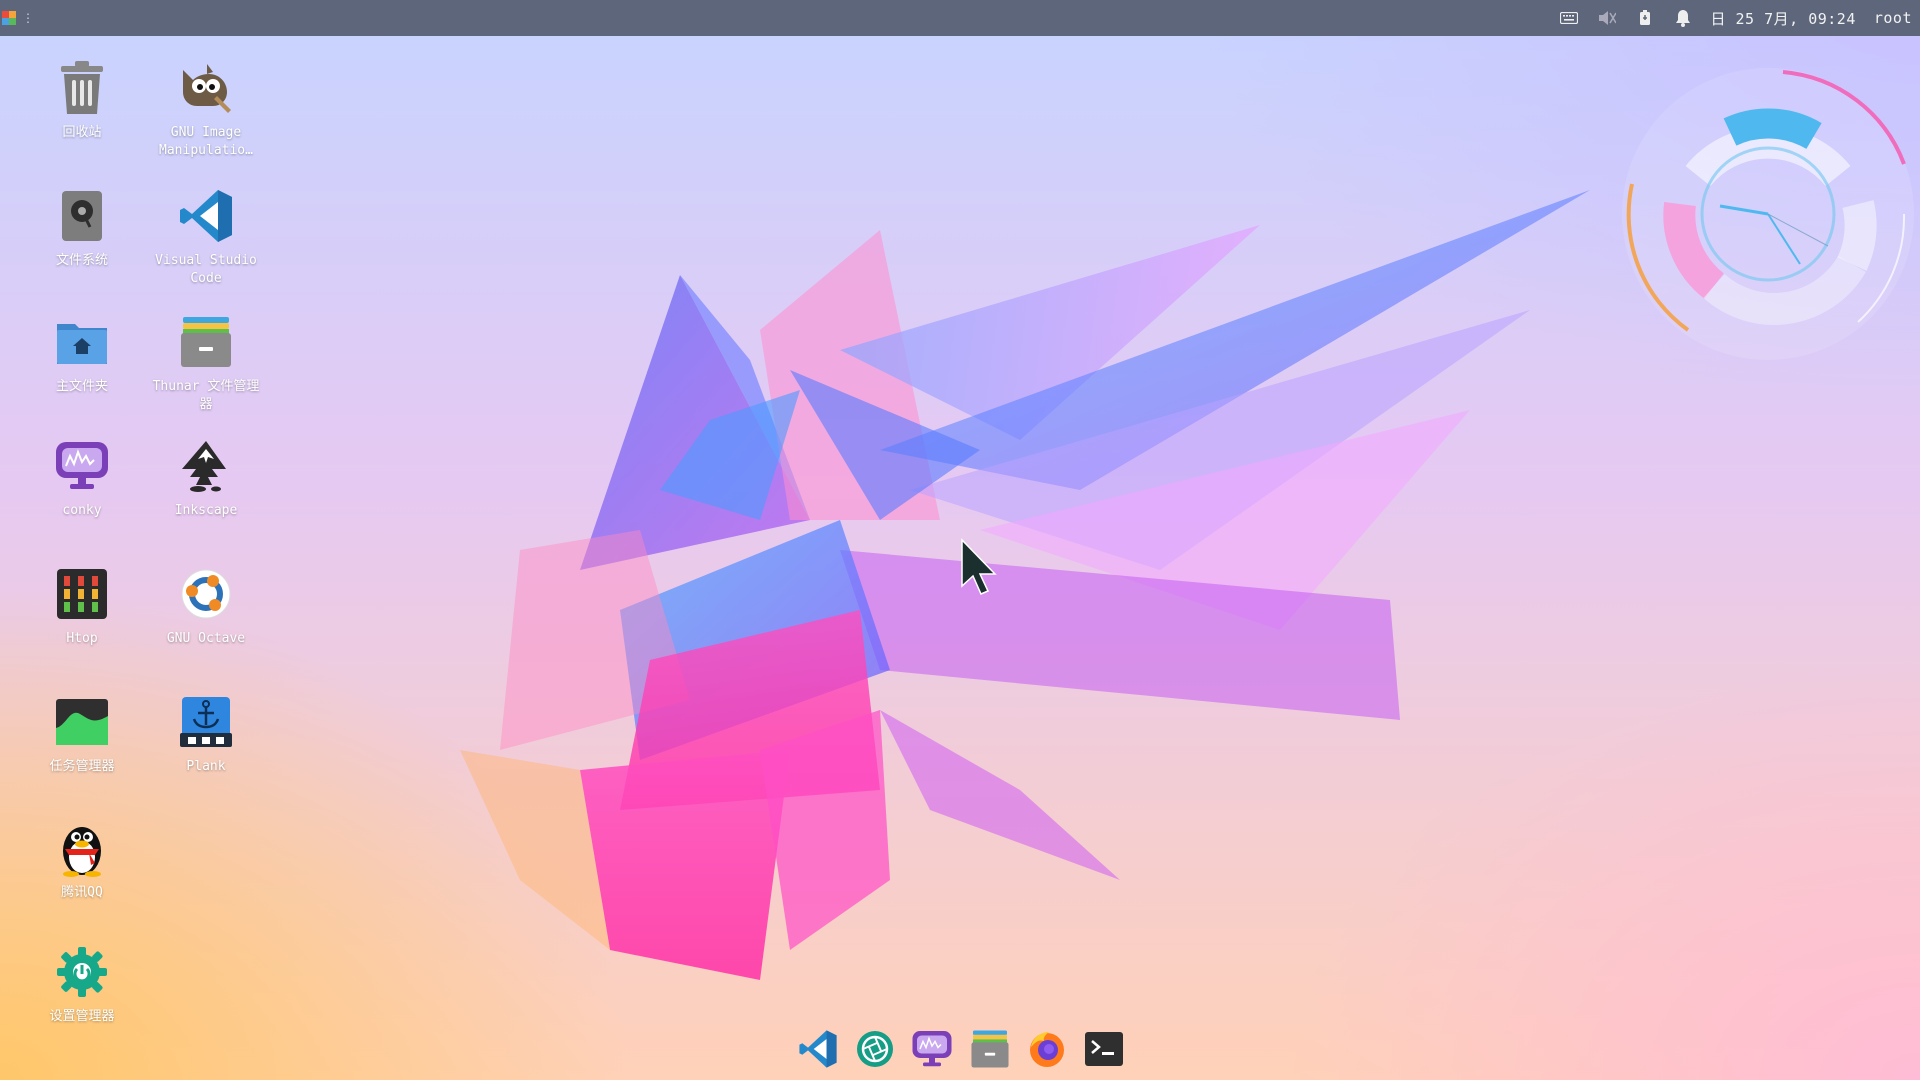 The height and width of the screenshot is (1080, 1920). Describe the element at coordinates (1104, 1049) in the screenshot. I see `dock-terminal-icon` at that location.